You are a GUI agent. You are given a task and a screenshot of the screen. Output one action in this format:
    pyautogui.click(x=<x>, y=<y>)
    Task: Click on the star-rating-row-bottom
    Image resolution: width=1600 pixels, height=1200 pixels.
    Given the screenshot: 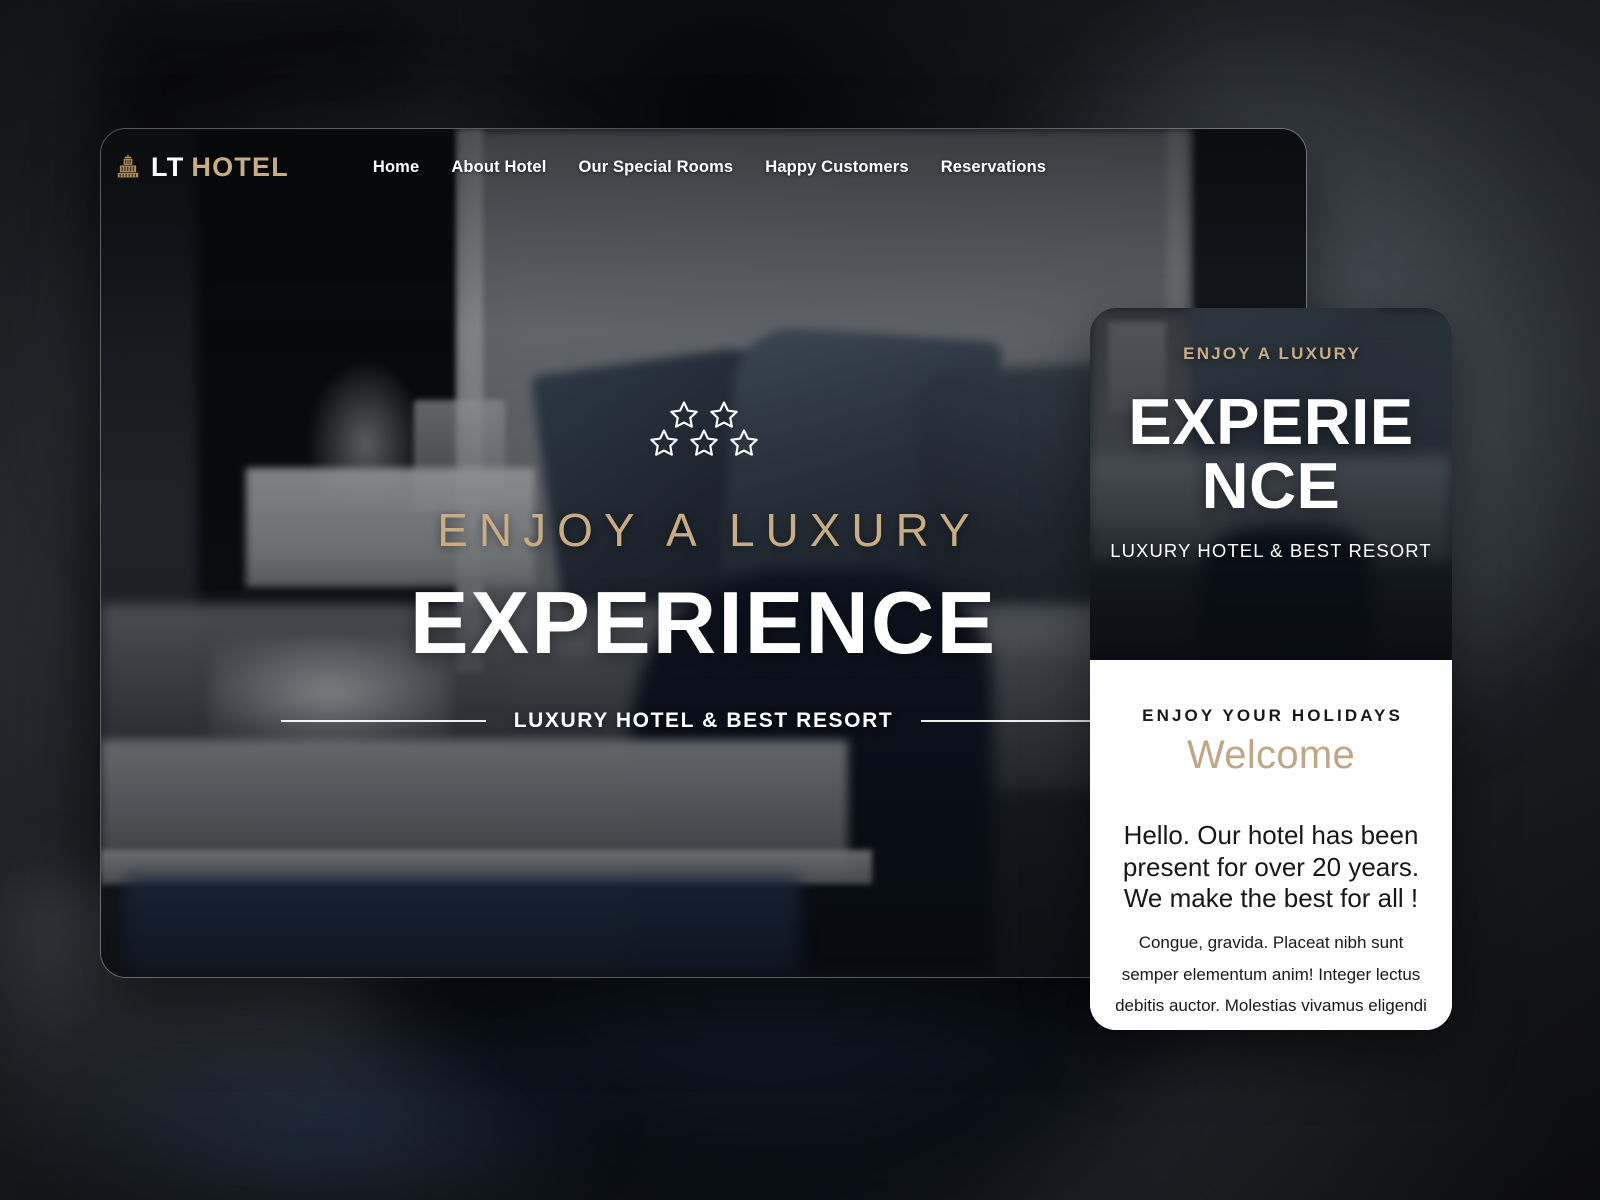 What is the action you would take?
    pyautogui.click(x=704, y=443)
    